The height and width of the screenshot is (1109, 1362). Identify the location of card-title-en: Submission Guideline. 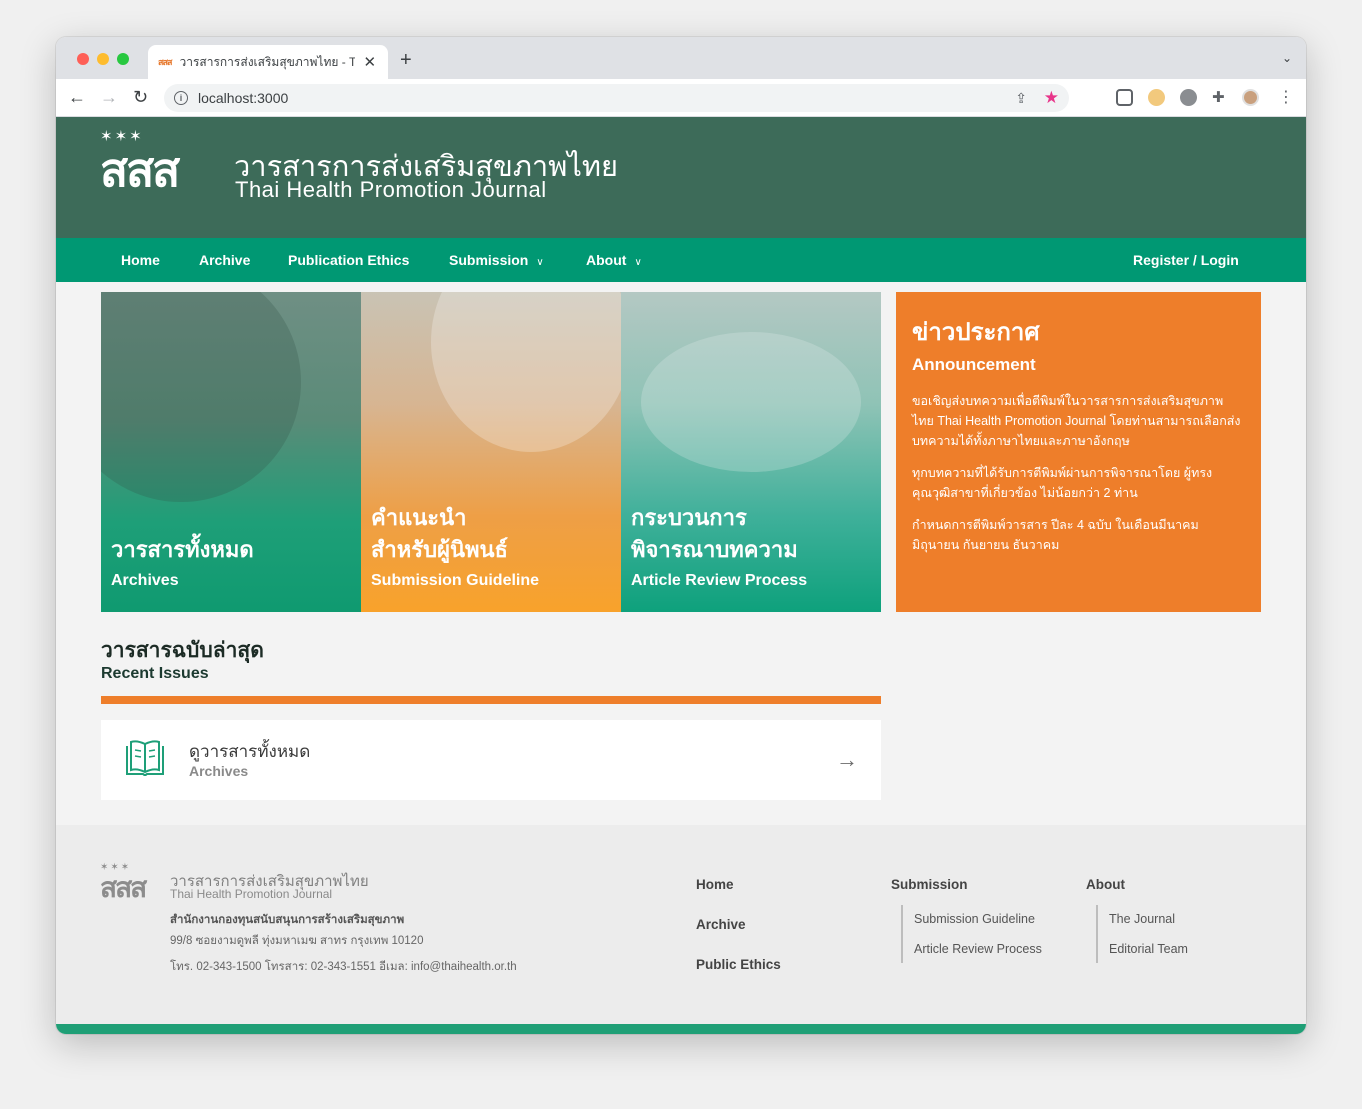
(455, 580).